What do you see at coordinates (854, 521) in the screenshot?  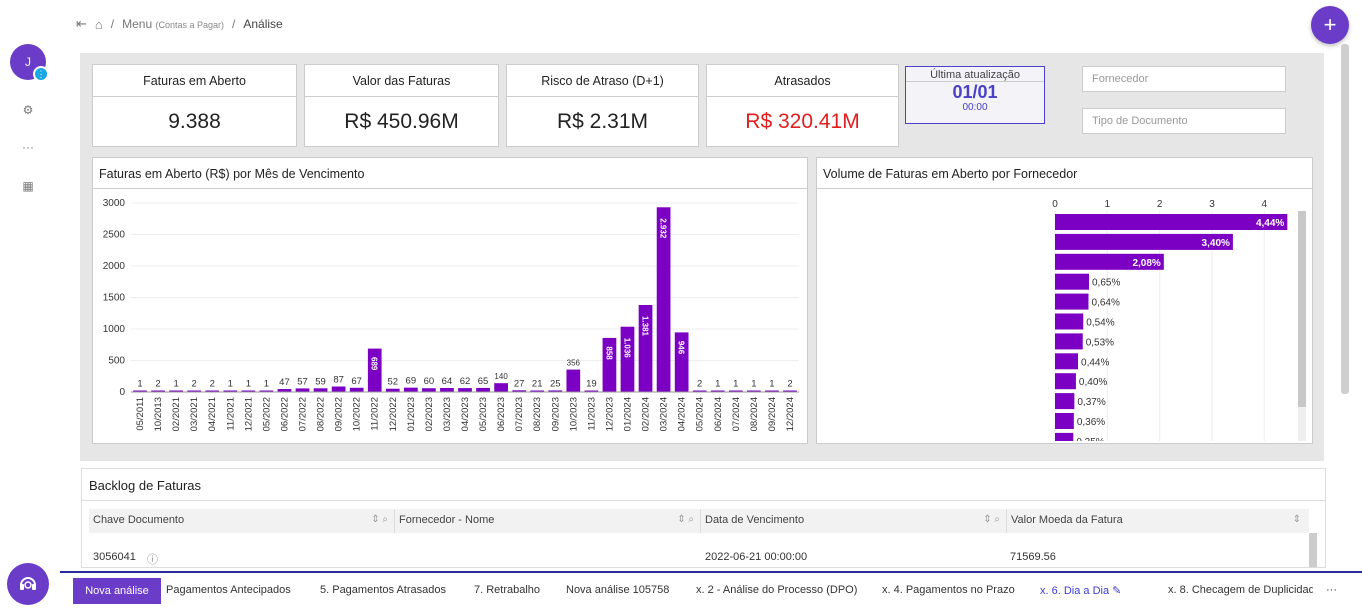 I see `col-due: Data de Vencimento ⇕ ⌕` at bounding box center [854, 521].